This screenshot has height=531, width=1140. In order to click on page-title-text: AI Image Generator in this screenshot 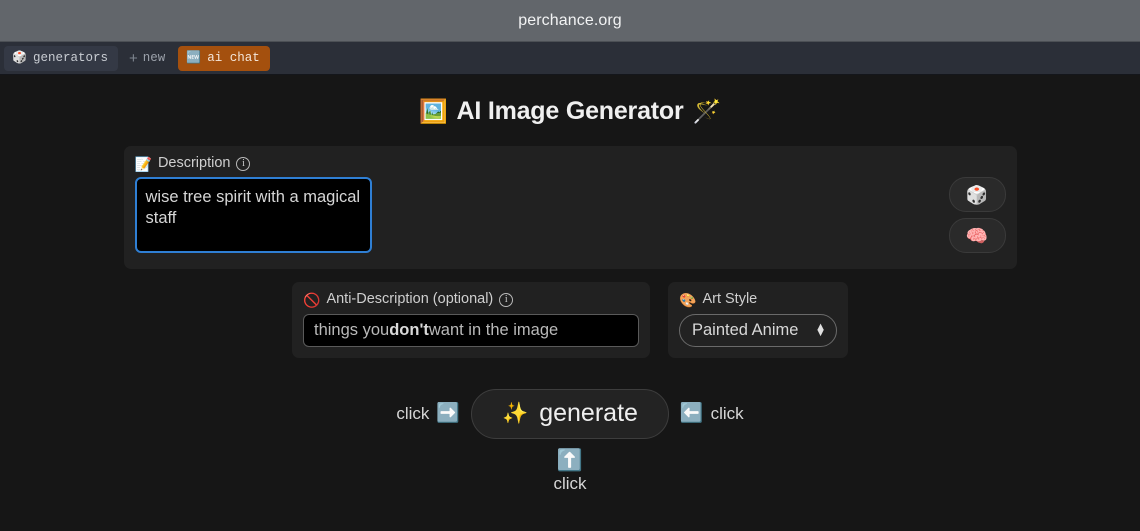, I will do `click(570, 111)`.